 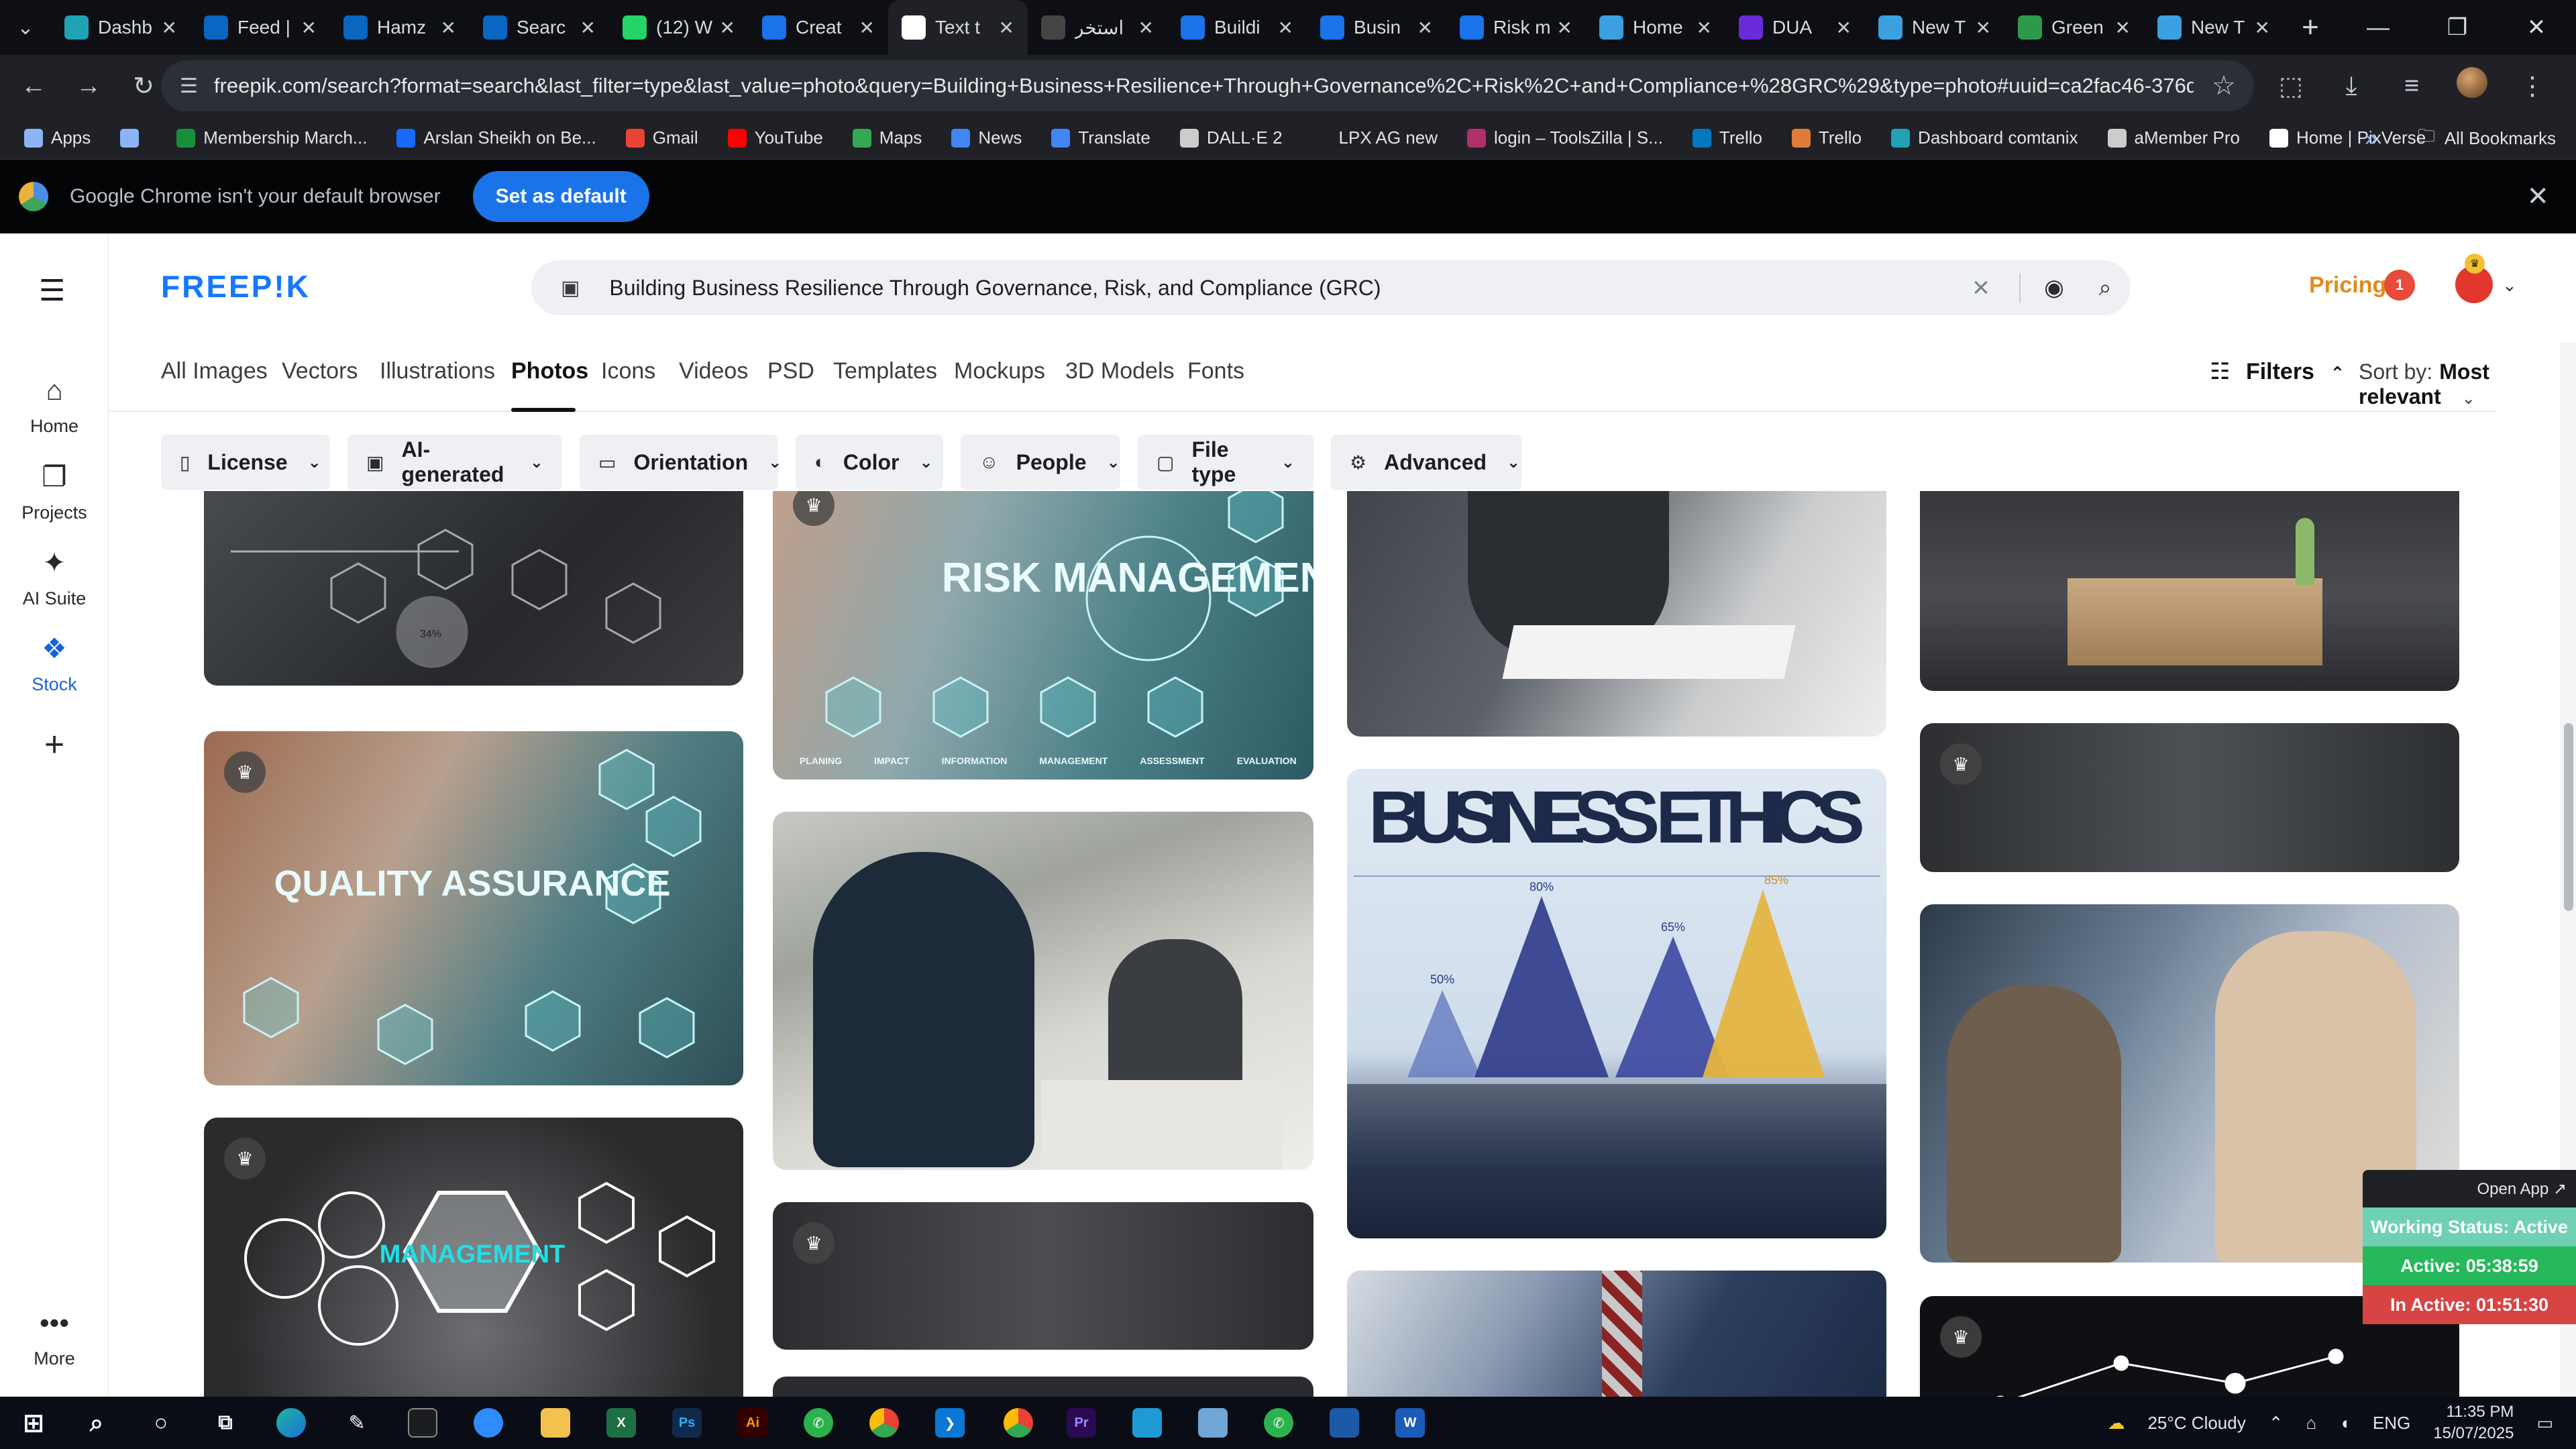 What do you see at coordinates (1344, 1423) in the screenshot?
I see `calculator-icon` at bounding box center [1344, 1423].